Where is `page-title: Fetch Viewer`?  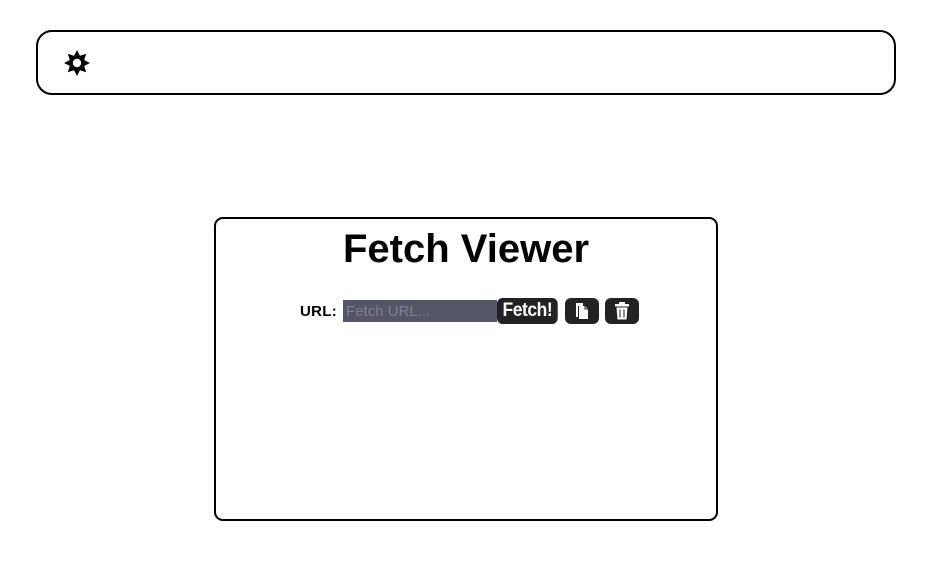 page-title: Fetch Viewer is located at coordinates (466, 249).